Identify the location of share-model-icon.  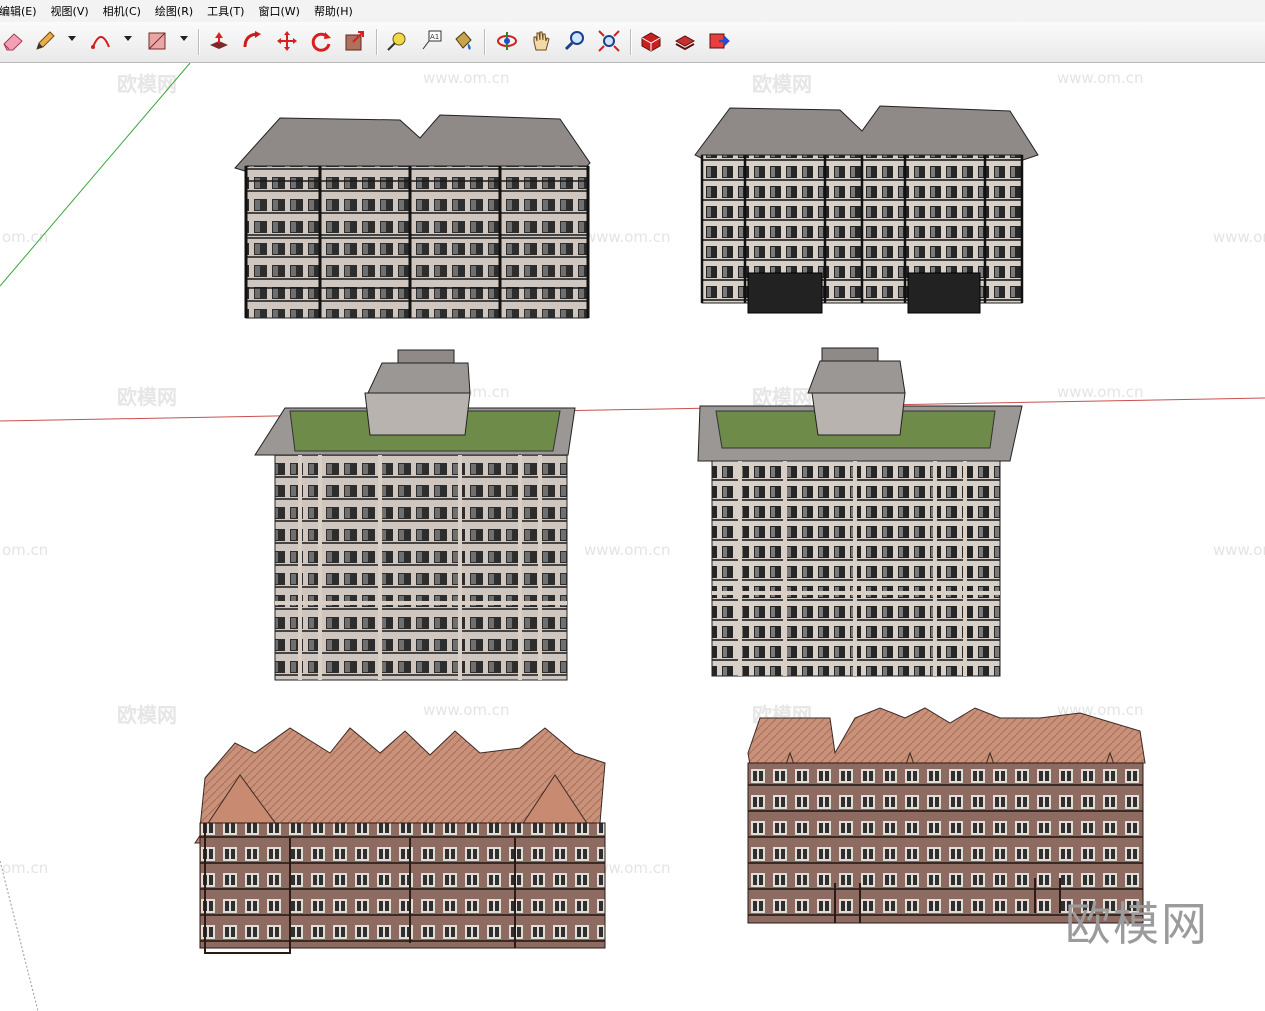
(719, 41).